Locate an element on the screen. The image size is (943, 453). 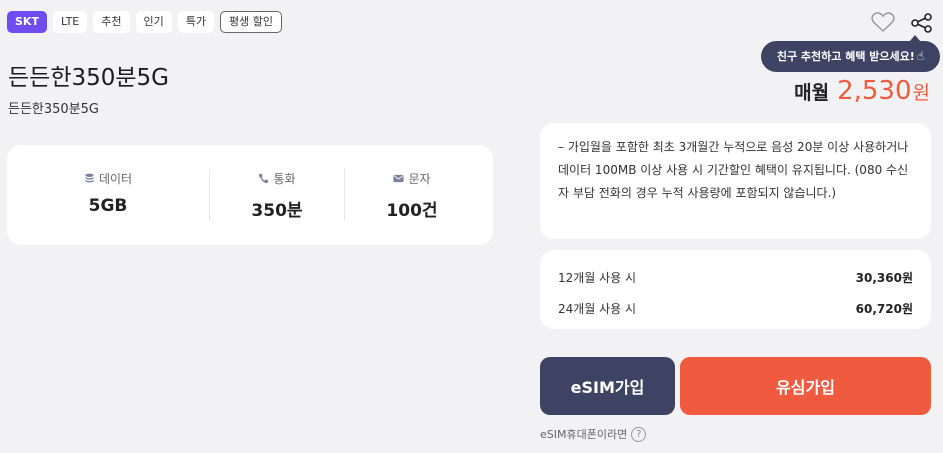
tag-list: SKT LTE 추천 인기 특가 평생 할인 is located at coordinates (144, 22).